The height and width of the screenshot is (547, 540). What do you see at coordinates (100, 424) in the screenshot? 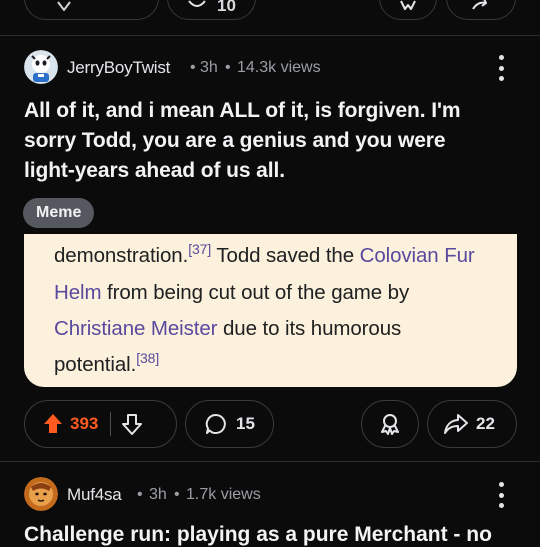
I see `vote-pill: 393` at bounding box center [100, 424].